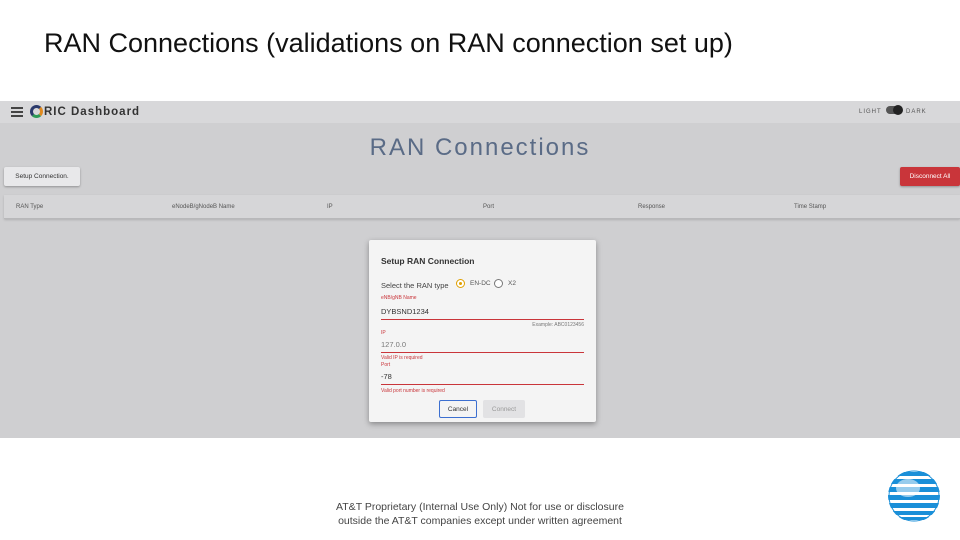 The width and height of the screenshot is (960, 540). What do you see at coordinates (203, 207) in the screenshot?
I see `column-header-node-name: eNodeB/gNodeB Name` at bounding box center [203, 207].